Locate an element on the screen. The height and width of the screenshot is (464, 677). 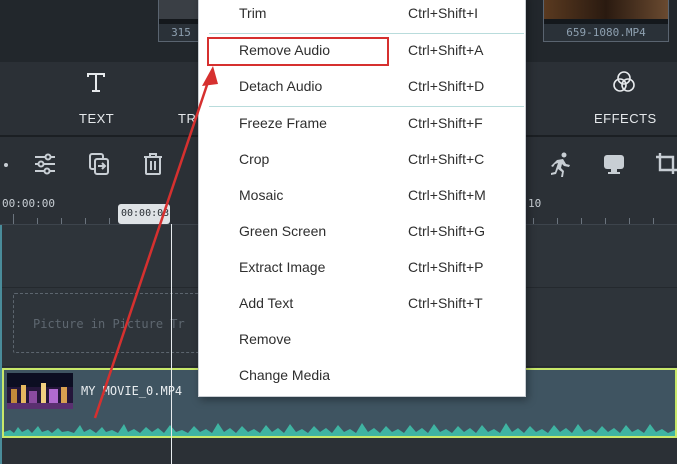
clip-name: MY MOVIE_0.MP4 is located at coordinates (132, 391).